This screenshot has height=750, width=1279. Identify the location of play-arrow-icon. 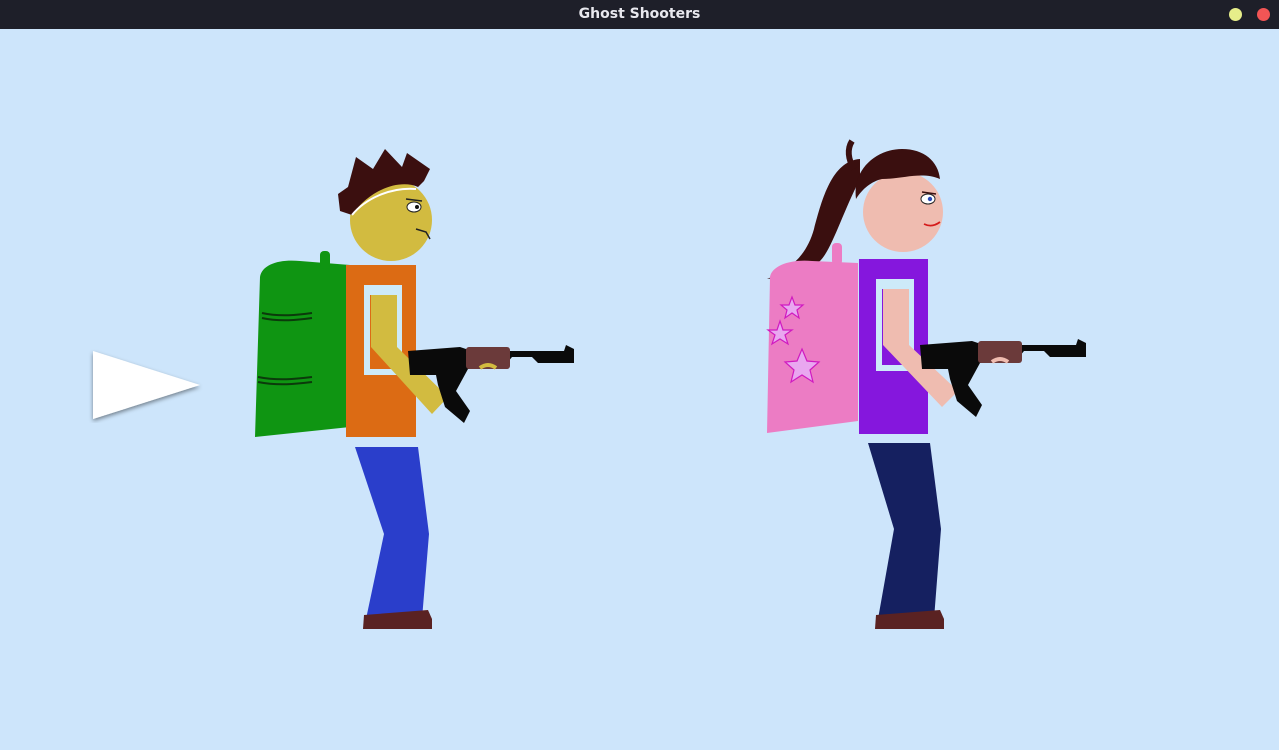
(146, 385).